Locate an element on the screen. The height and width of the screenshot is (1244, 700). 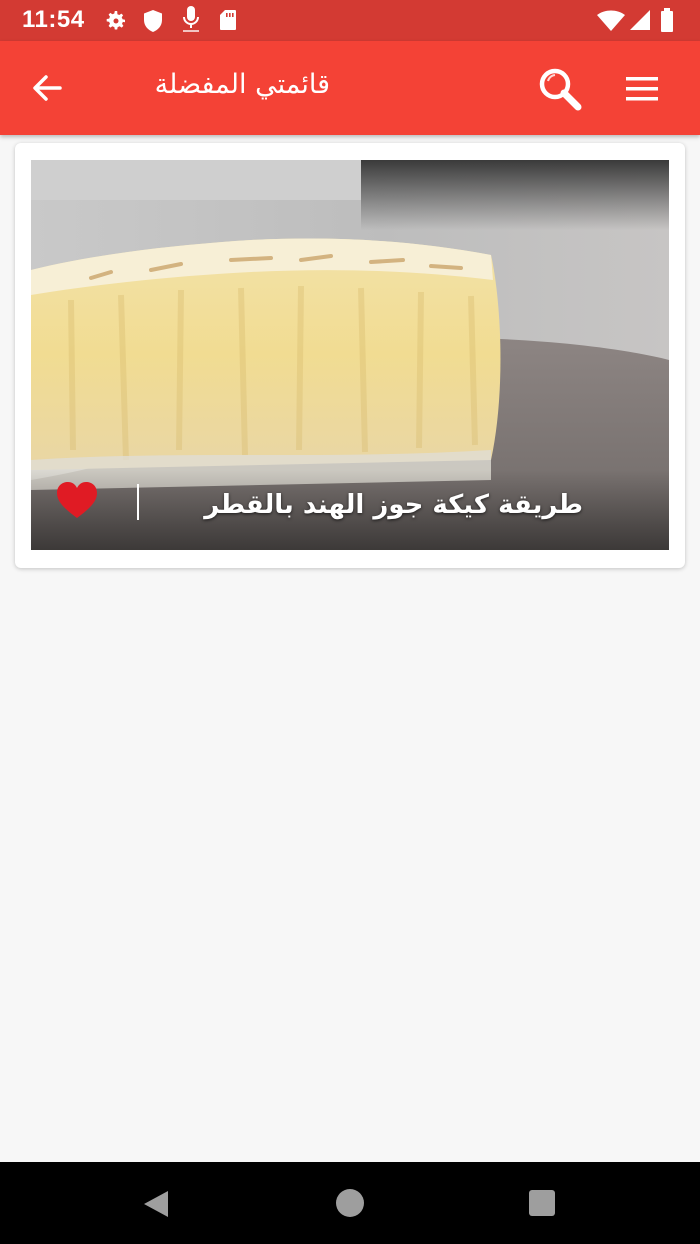
recipe-title: طريقة كيكة جوز الهند بالقطر is located at coordinates (393, 505).